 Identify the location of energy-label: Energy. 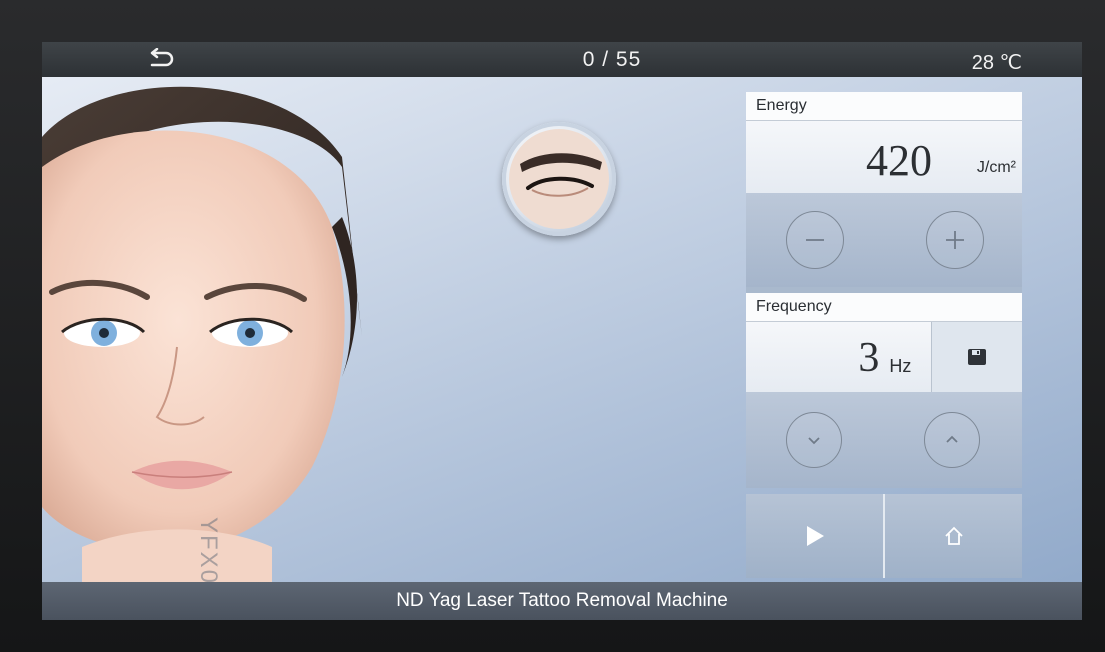
(884, 106).